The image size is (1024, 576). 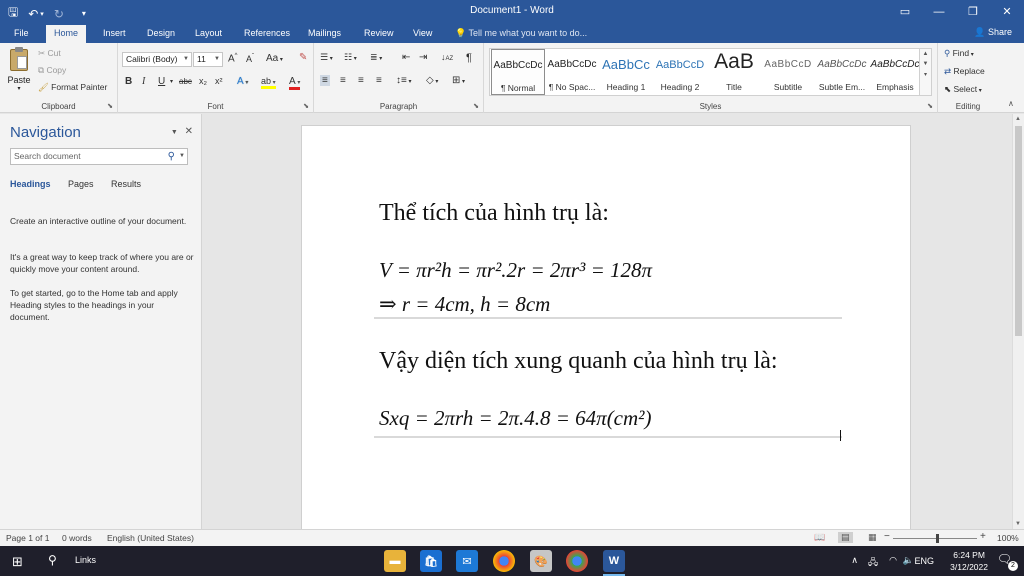 I want to click on chevron-up-icon: ▲, so click(x=925, y=54).